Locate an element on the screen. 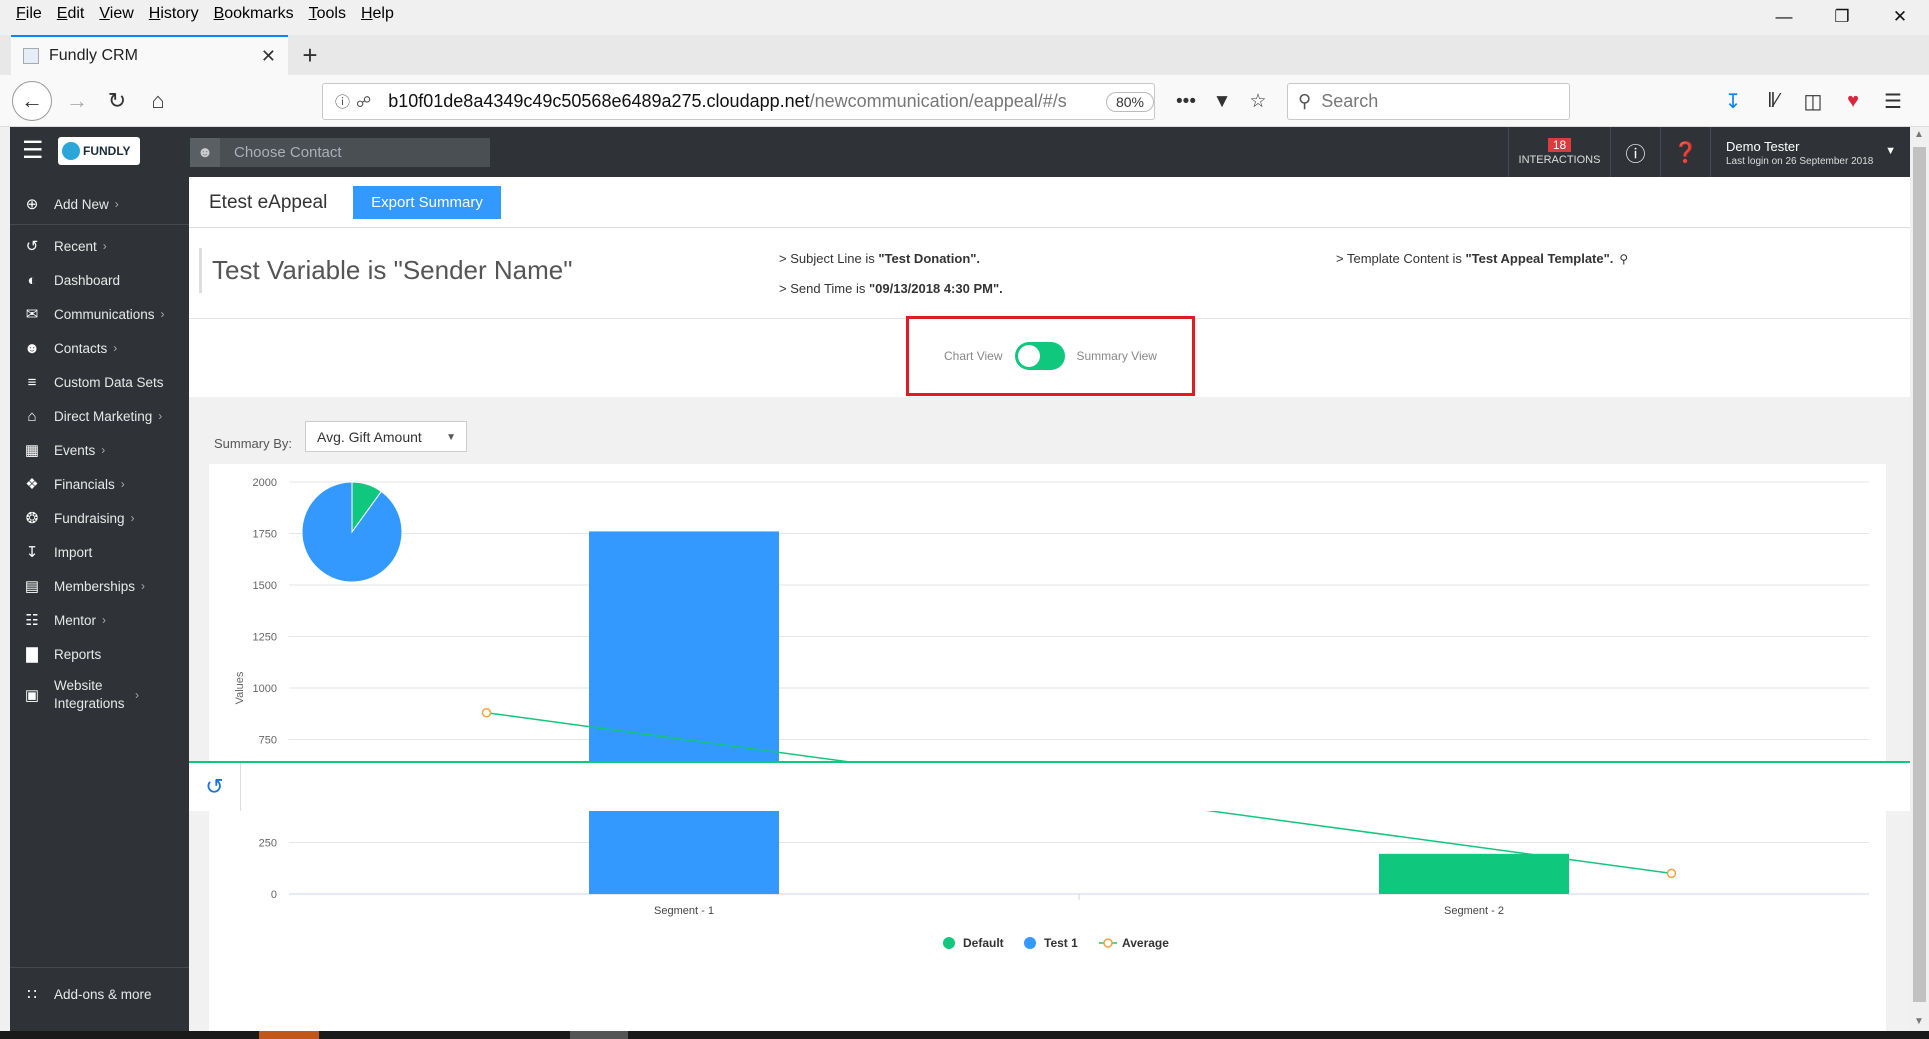 Image resolution: width=1929 pixels, height=1039 pixels. sidebar-item-custom-data-sets: ≡ Custom Data Sets is located at coordinates (99, 382).